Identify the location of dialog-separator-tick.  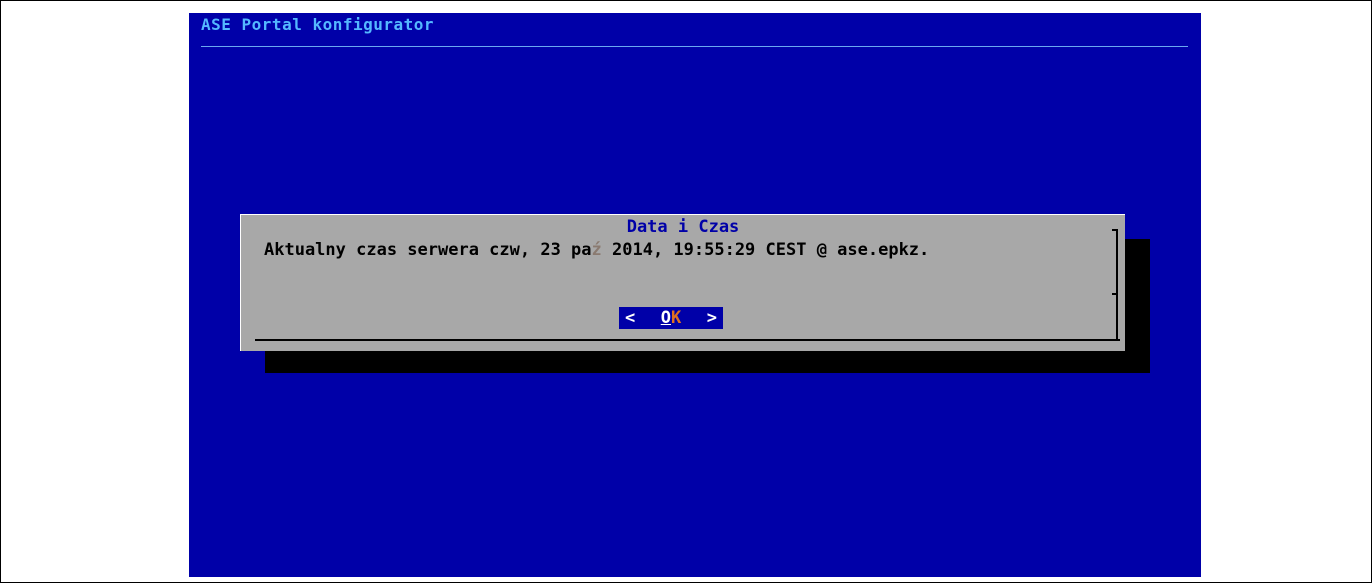
(1115, 294).